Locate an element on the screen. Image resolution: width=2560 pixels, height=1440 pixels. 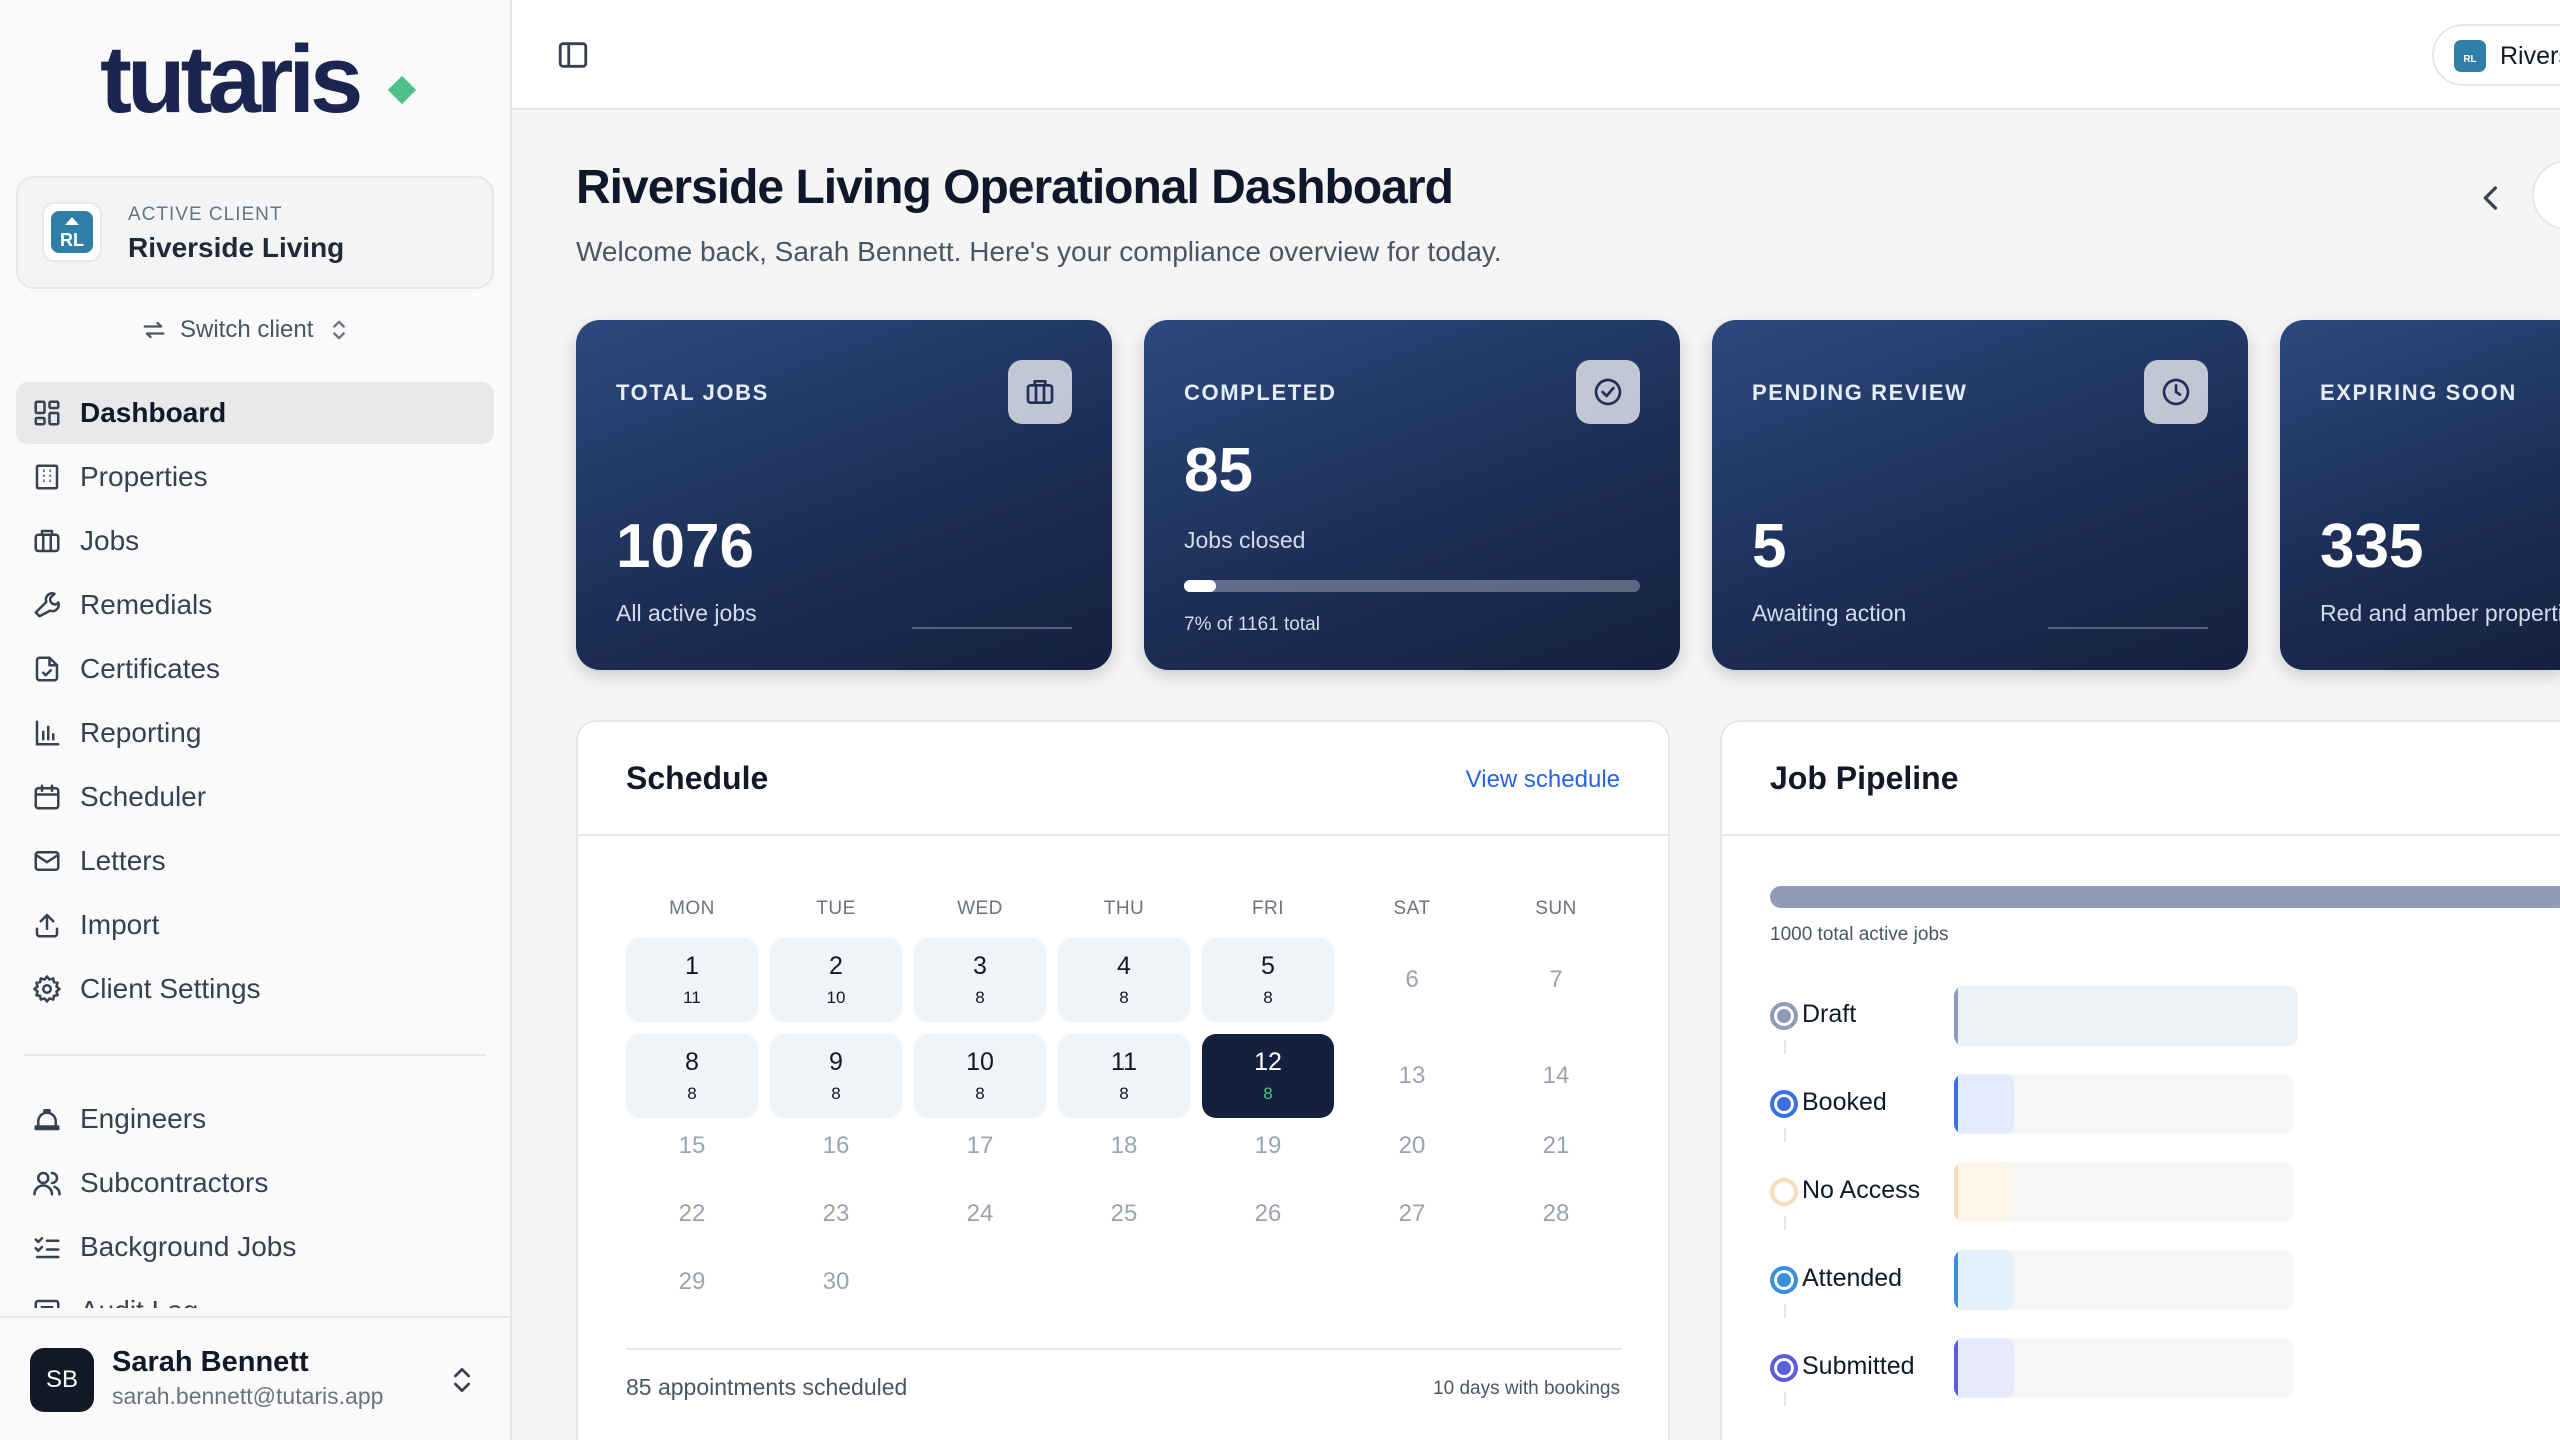
nav-item-import: Import is located at coordinates (255, 925).